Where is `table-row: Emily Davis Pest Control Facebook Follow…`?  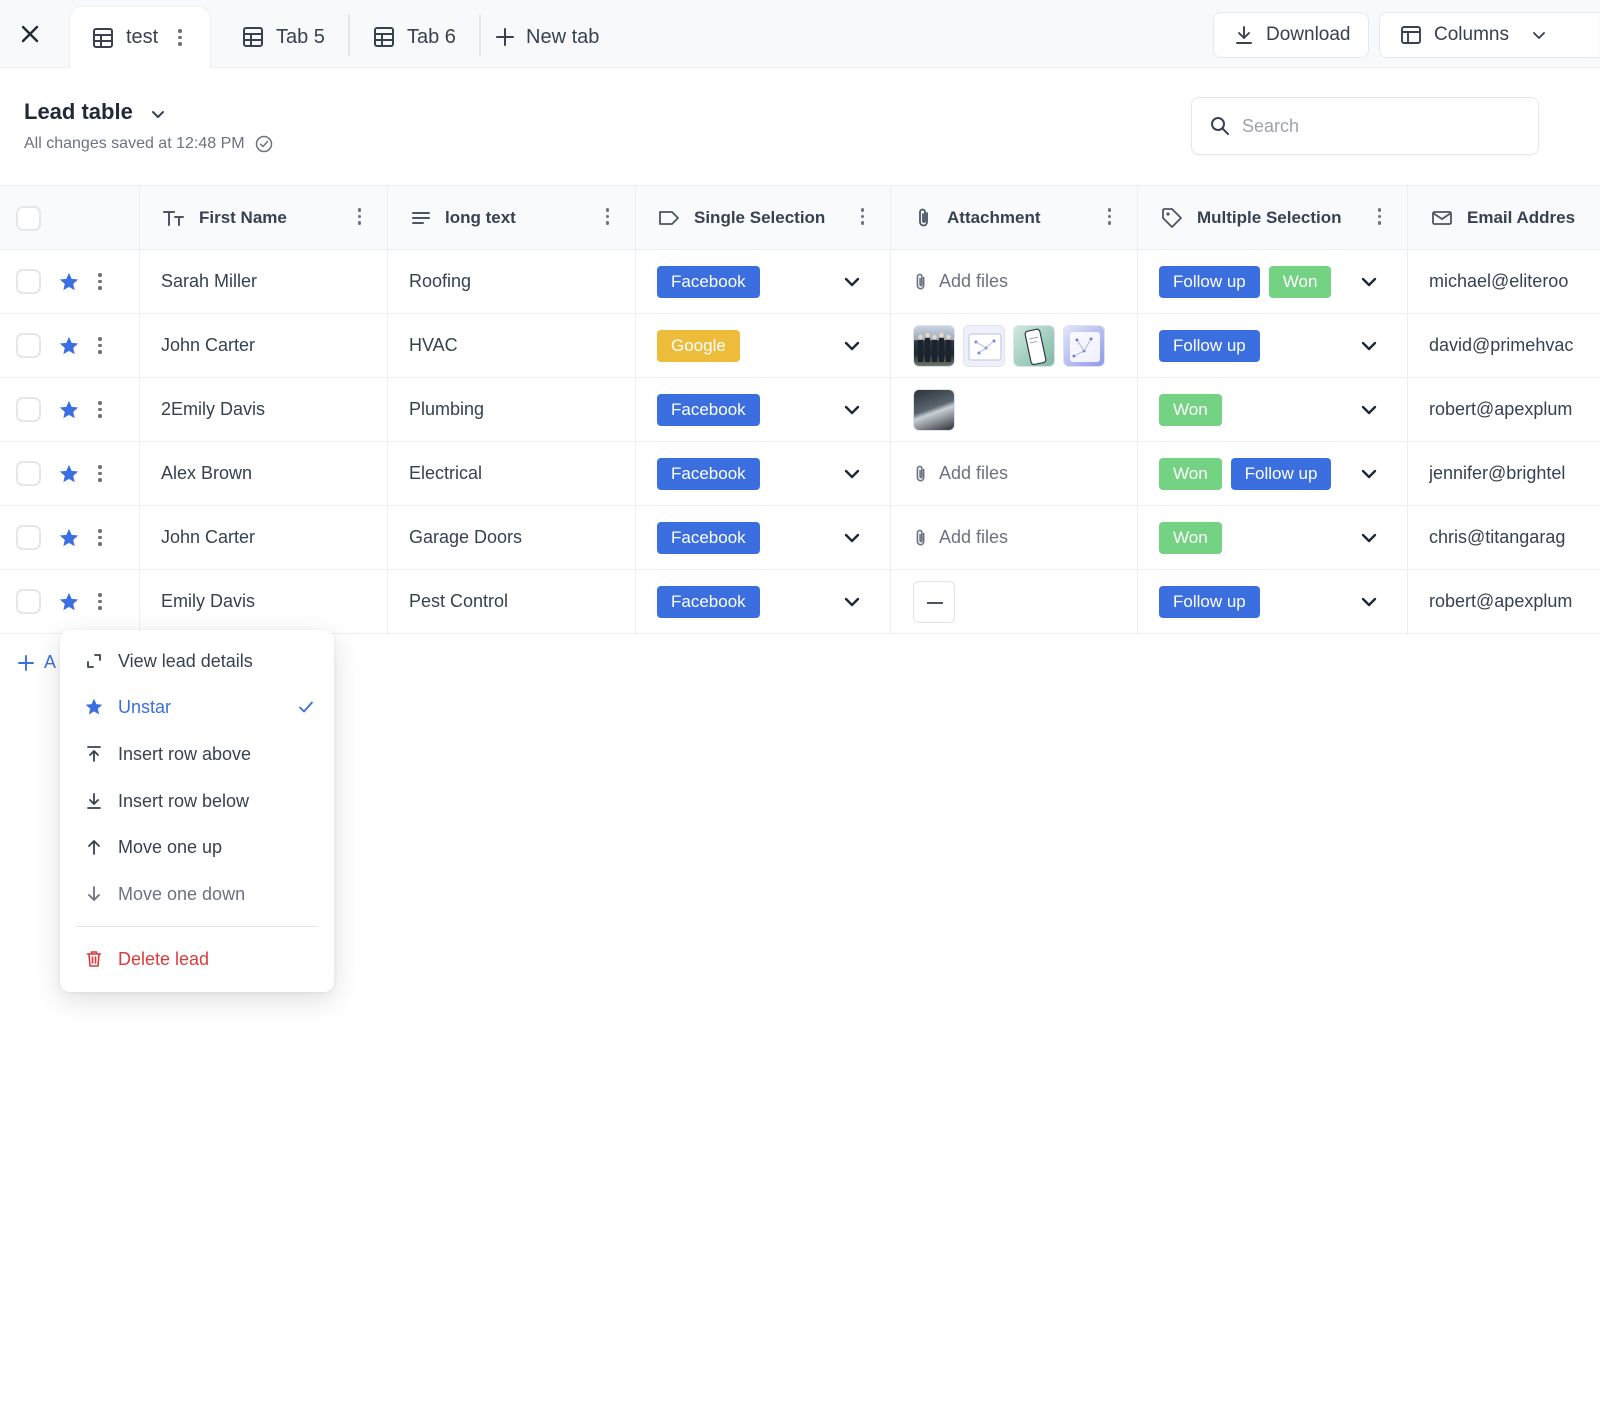 table-row: Emily Davis Pest Control Facebook Follow… is located at coordinates (800, 602).